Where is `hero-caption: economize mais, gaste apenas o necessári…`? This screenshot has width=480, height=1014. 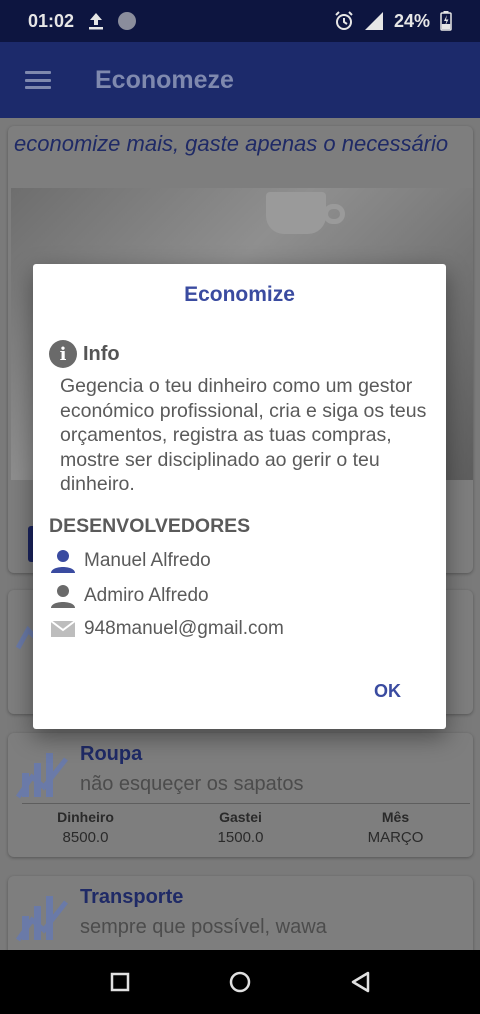
hero-caption: economize mais, gaste apenas o necessári… is located at coordinates (231, 143).